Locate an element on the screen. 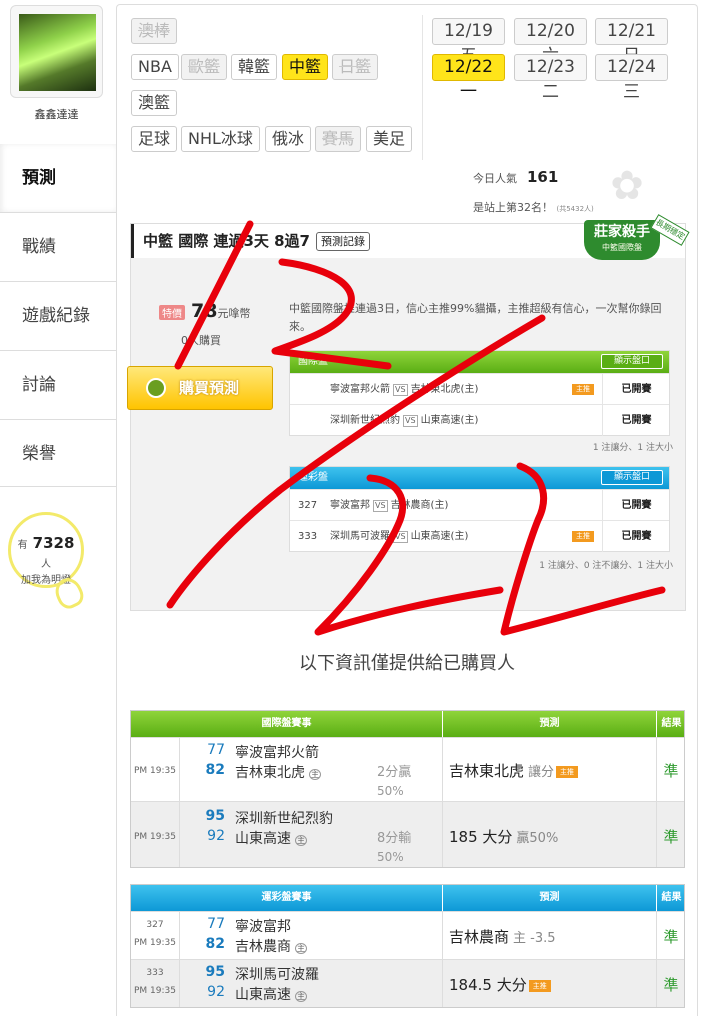 This screenshot has height=1016, width=720. sport-tab-euro-basketball: 歐籃 is located at coordinates (204, 67).